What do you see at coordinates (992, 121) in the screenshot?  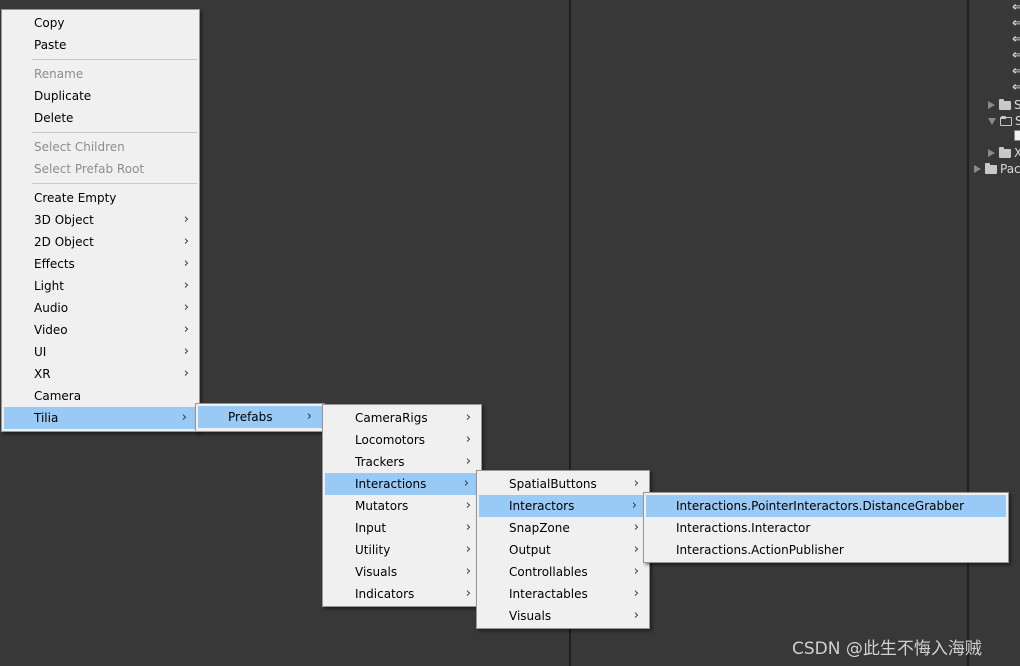 I see `collapse-arrow-icon` at bounding box center [992, 121].